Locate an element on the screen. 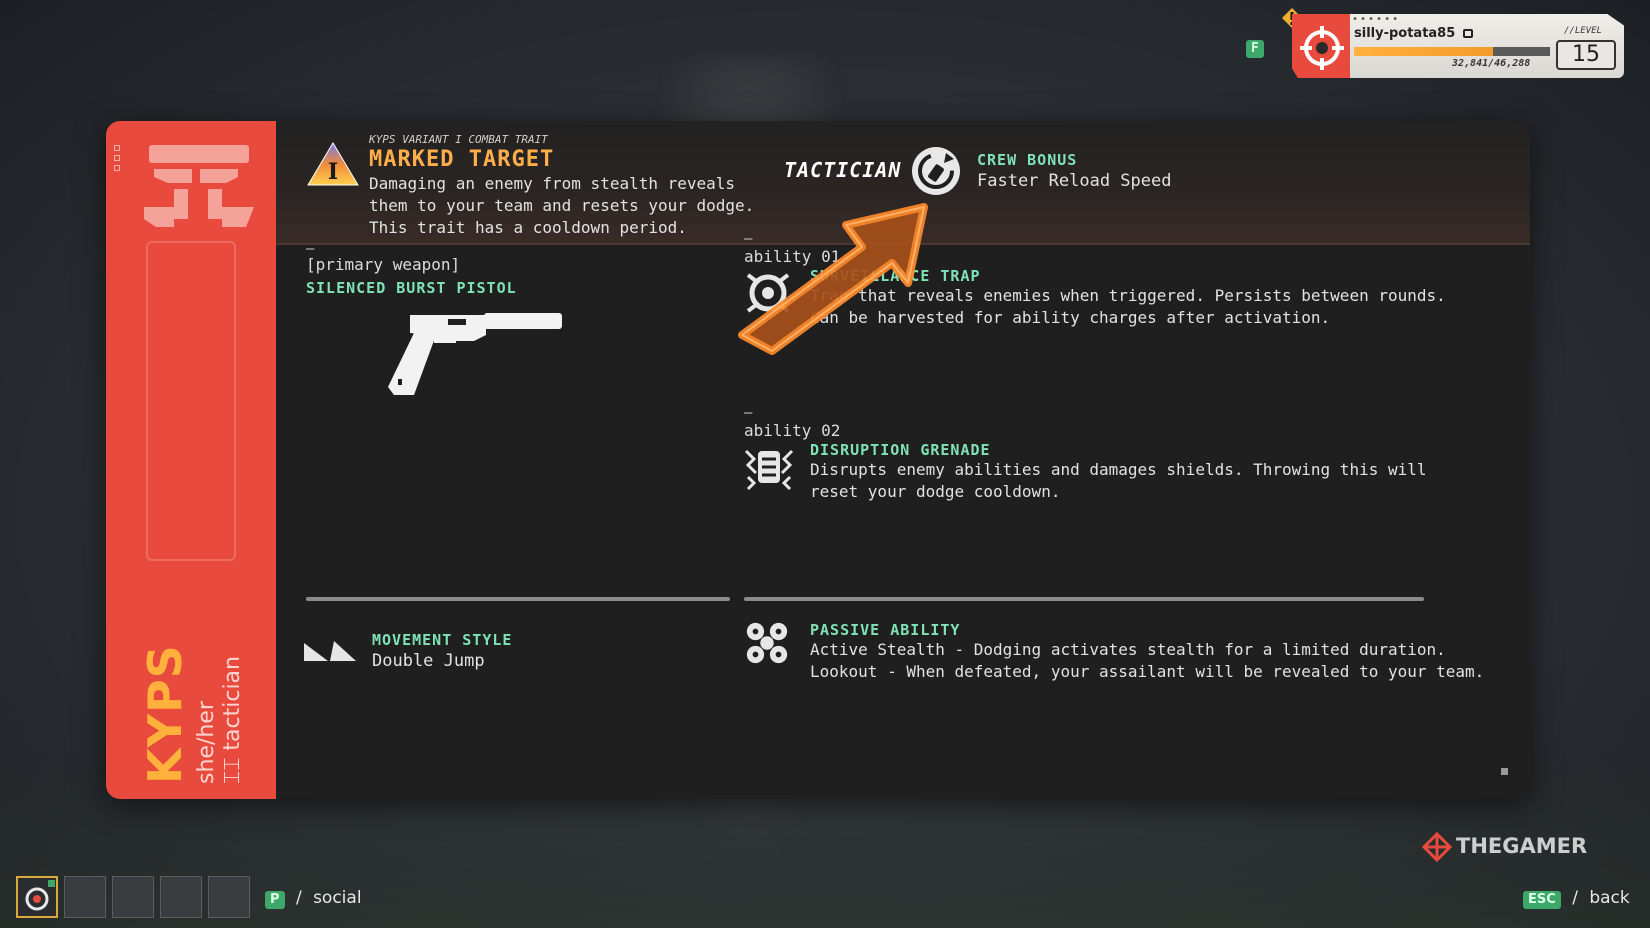 This screenshot has height=928, width=1650. tactician-class-icon is located at coordinates (199, 186).